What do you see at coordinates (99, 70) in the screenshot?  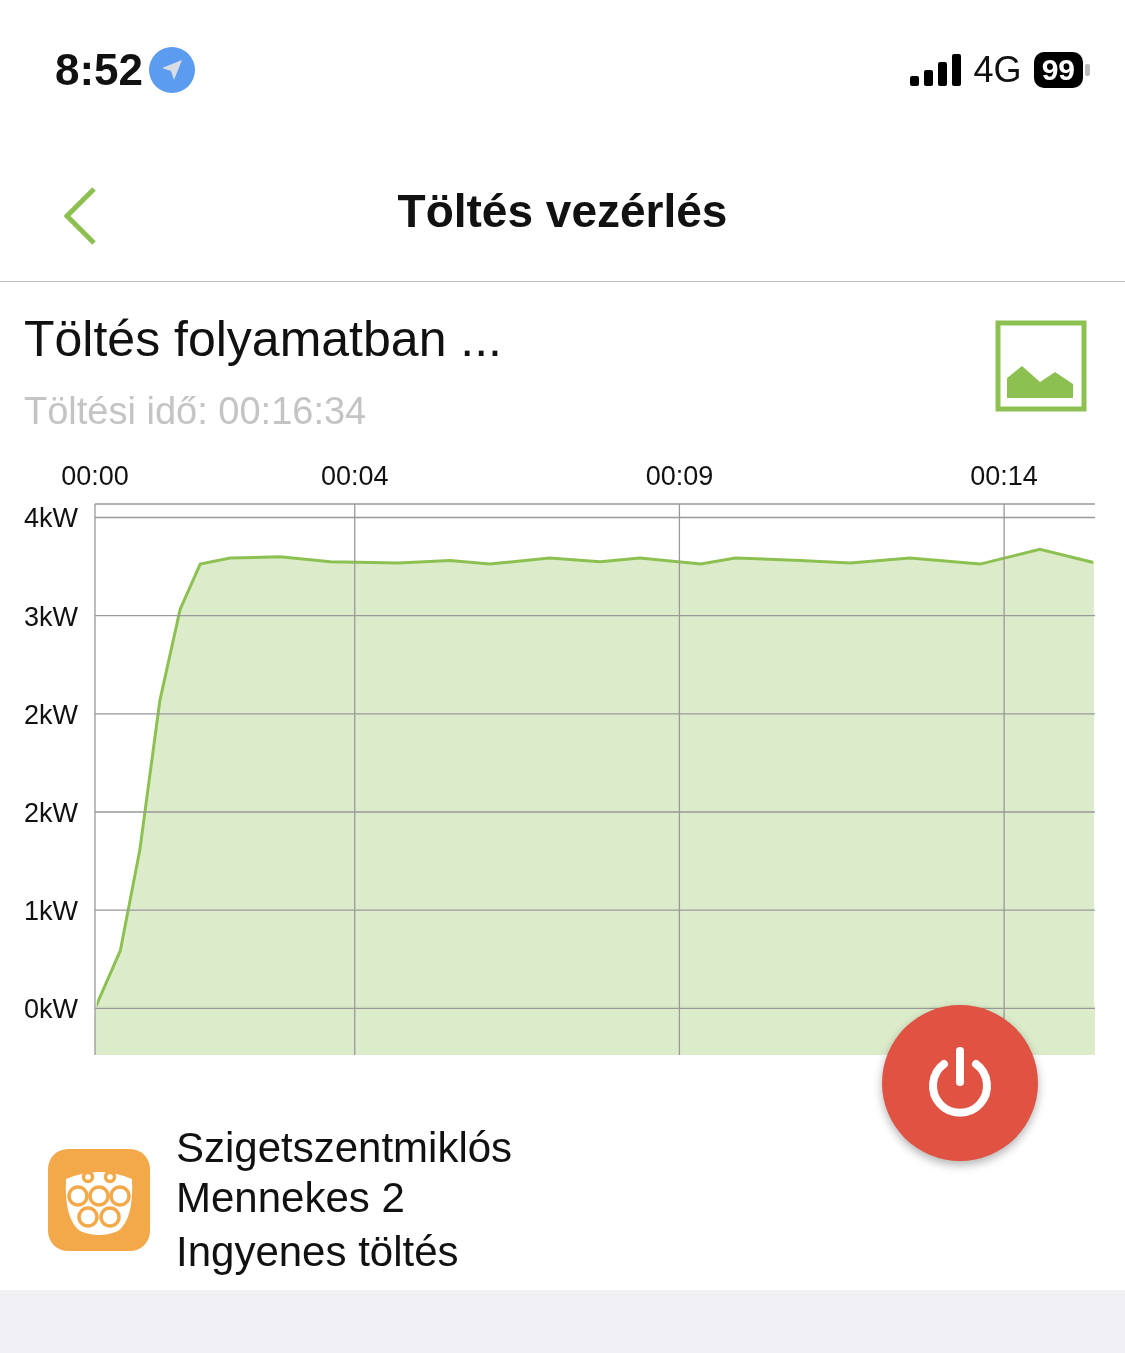 I see `clock: 8:52` at bounding box center [99, 70].